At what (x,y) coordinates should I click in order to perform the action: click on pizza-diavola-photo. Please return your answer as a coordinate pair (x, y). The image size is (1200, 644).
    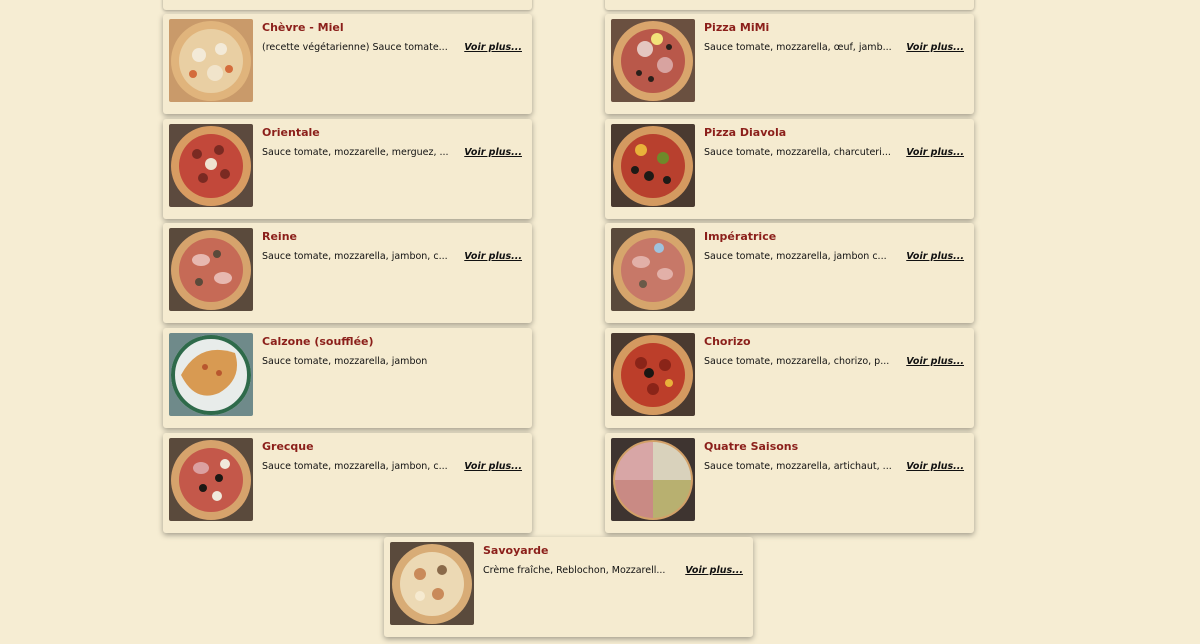
    Looking at the image, I should click on (653, 165).